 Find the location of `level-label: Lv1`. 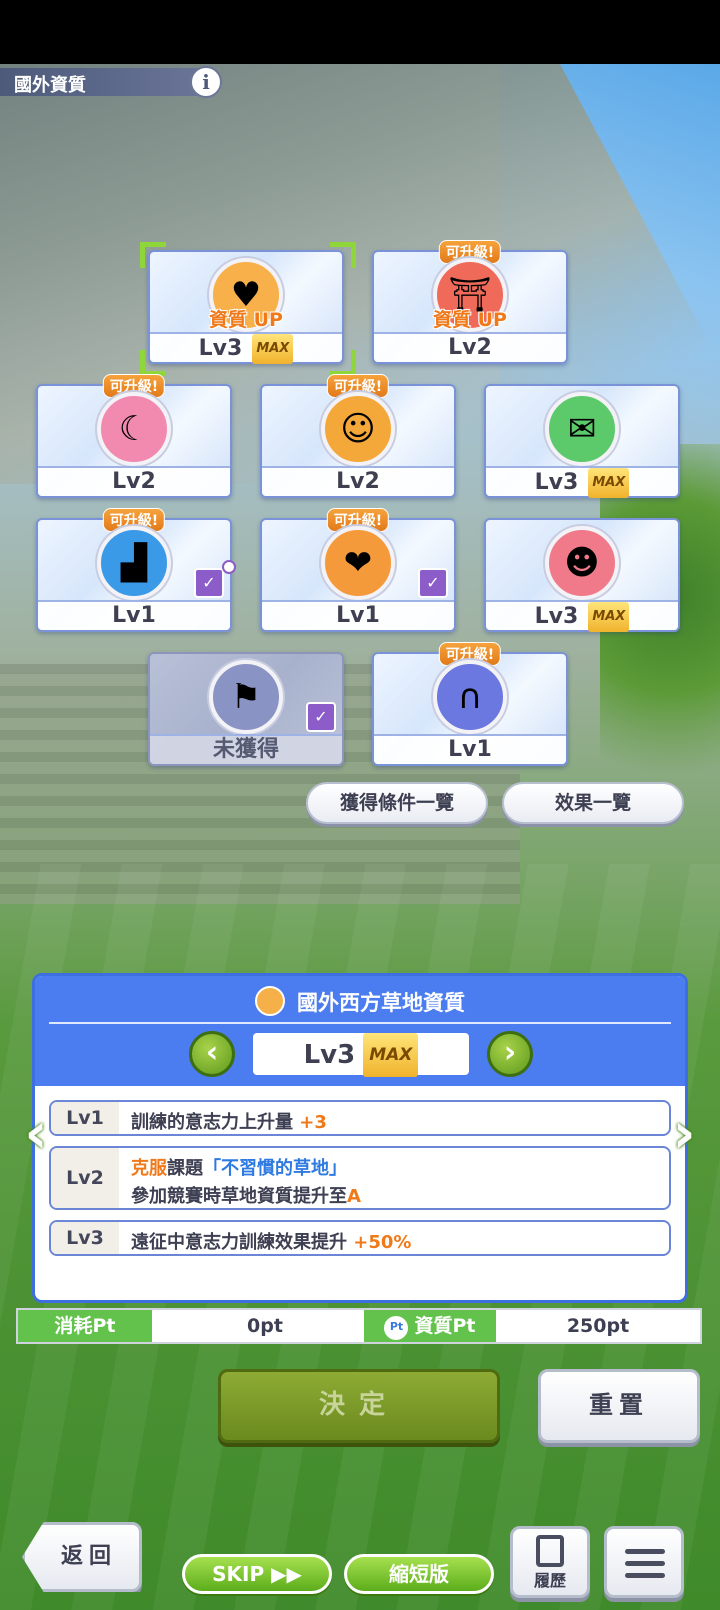

level-label: Lv1 is located at coordinates (85, 1118).